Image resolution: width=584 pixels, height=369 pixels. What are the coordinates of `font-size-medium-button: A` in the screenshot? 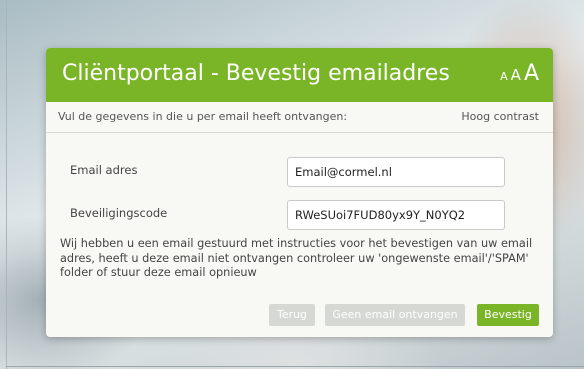 It's located at (516, 75).